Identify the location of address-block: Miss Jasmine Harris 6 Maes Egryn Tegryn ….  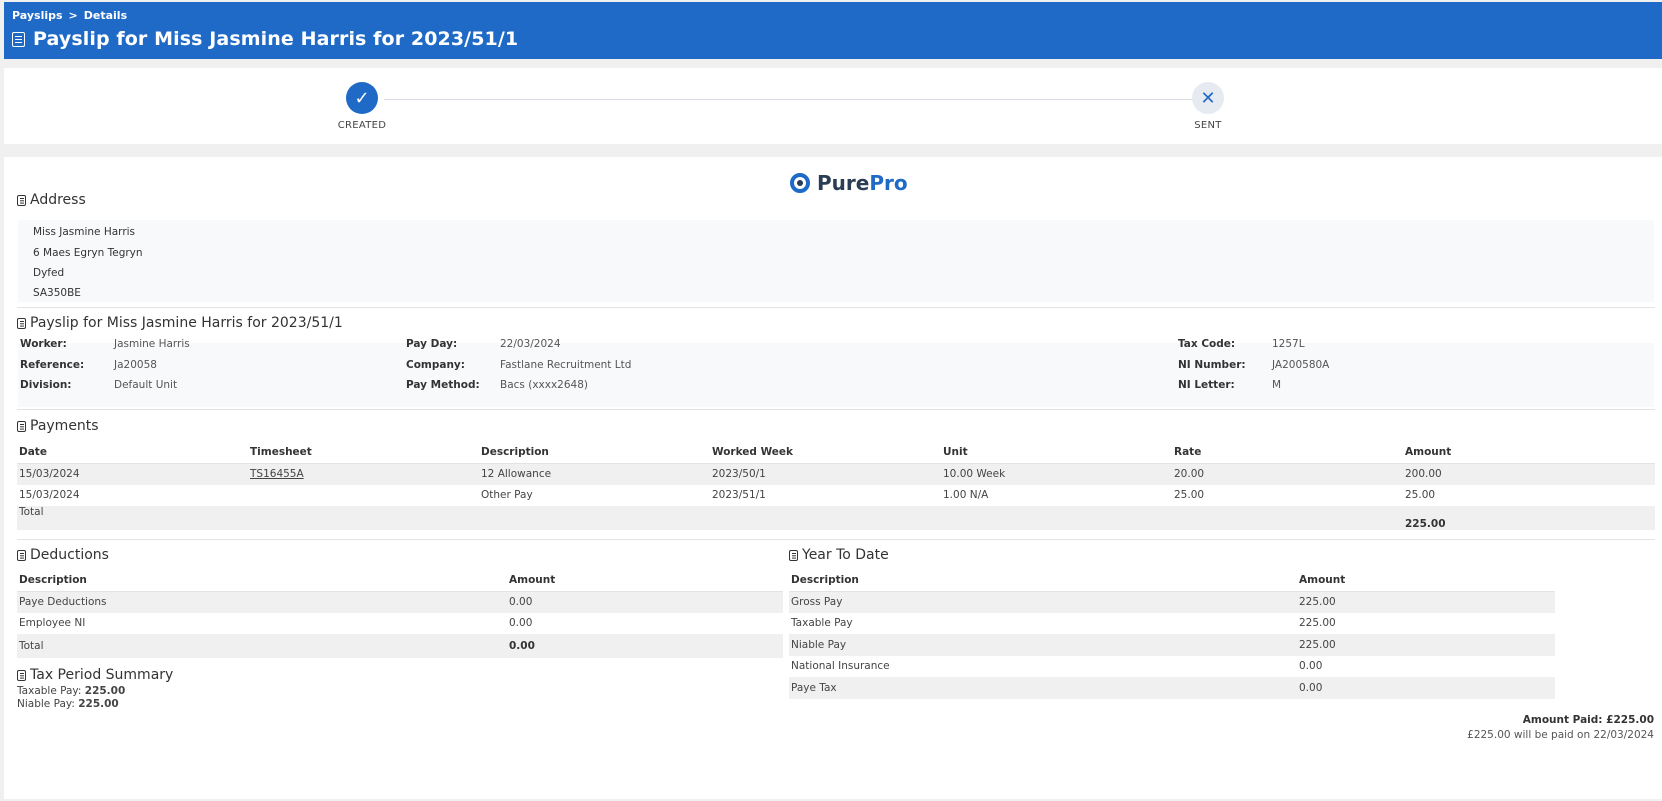
(836, 261).